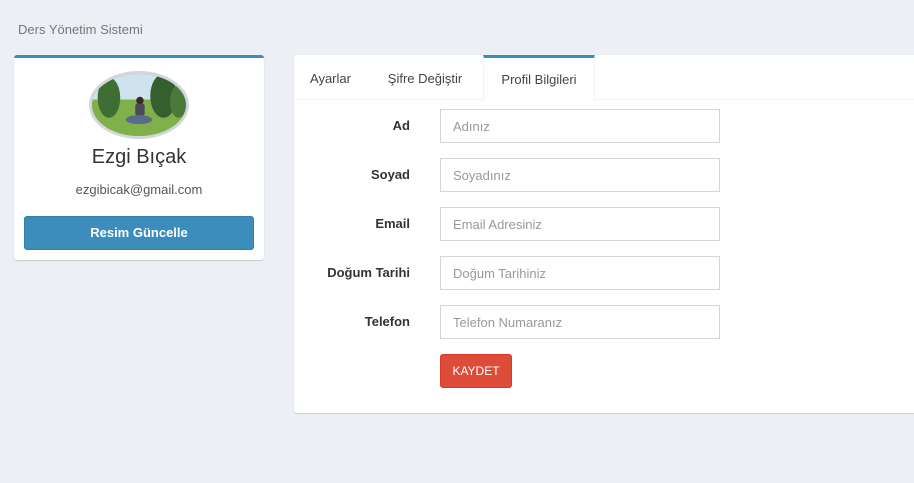 This screenshot has height=483, width=914. What do you see at coordinates (139, 189) in the screenshot?
I see `profile-email: ezgibicak@gmail.com` at bounding box center [139, 189].